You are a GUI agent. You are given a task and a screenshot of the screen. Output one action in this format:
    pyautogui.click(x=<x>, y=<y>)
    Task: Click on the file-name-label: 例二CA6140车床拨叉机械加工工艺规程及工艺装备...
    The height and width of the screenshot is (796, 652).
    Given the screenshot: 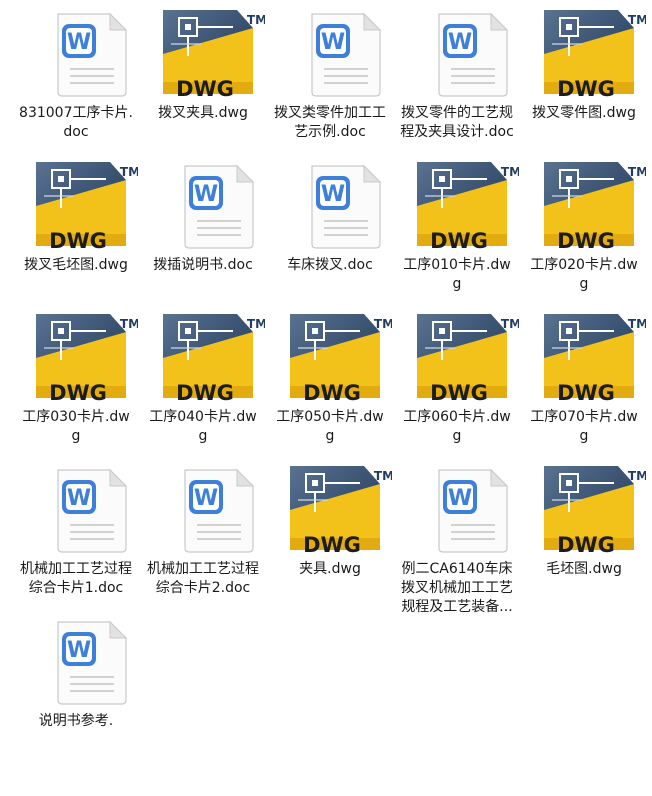 What is the action you would take?
    pyautogui.click(x=457, y=588)
    